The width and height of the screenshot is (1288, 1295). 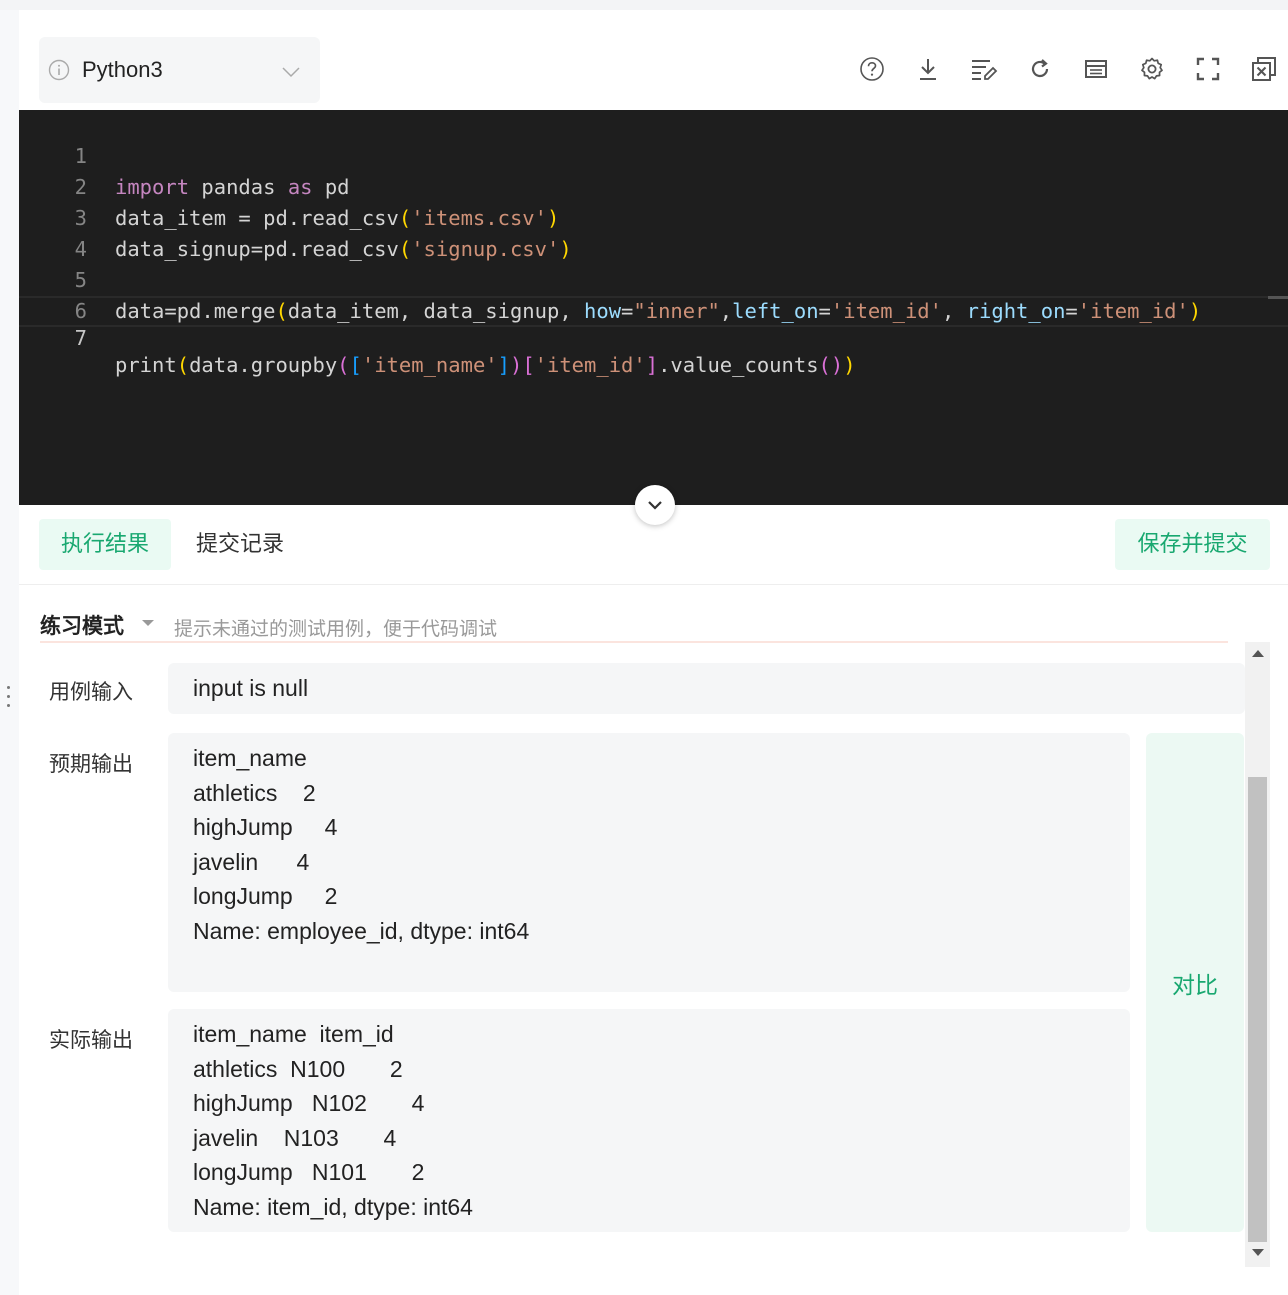 I want to click on left-gutter, so click(x=9, y=652).